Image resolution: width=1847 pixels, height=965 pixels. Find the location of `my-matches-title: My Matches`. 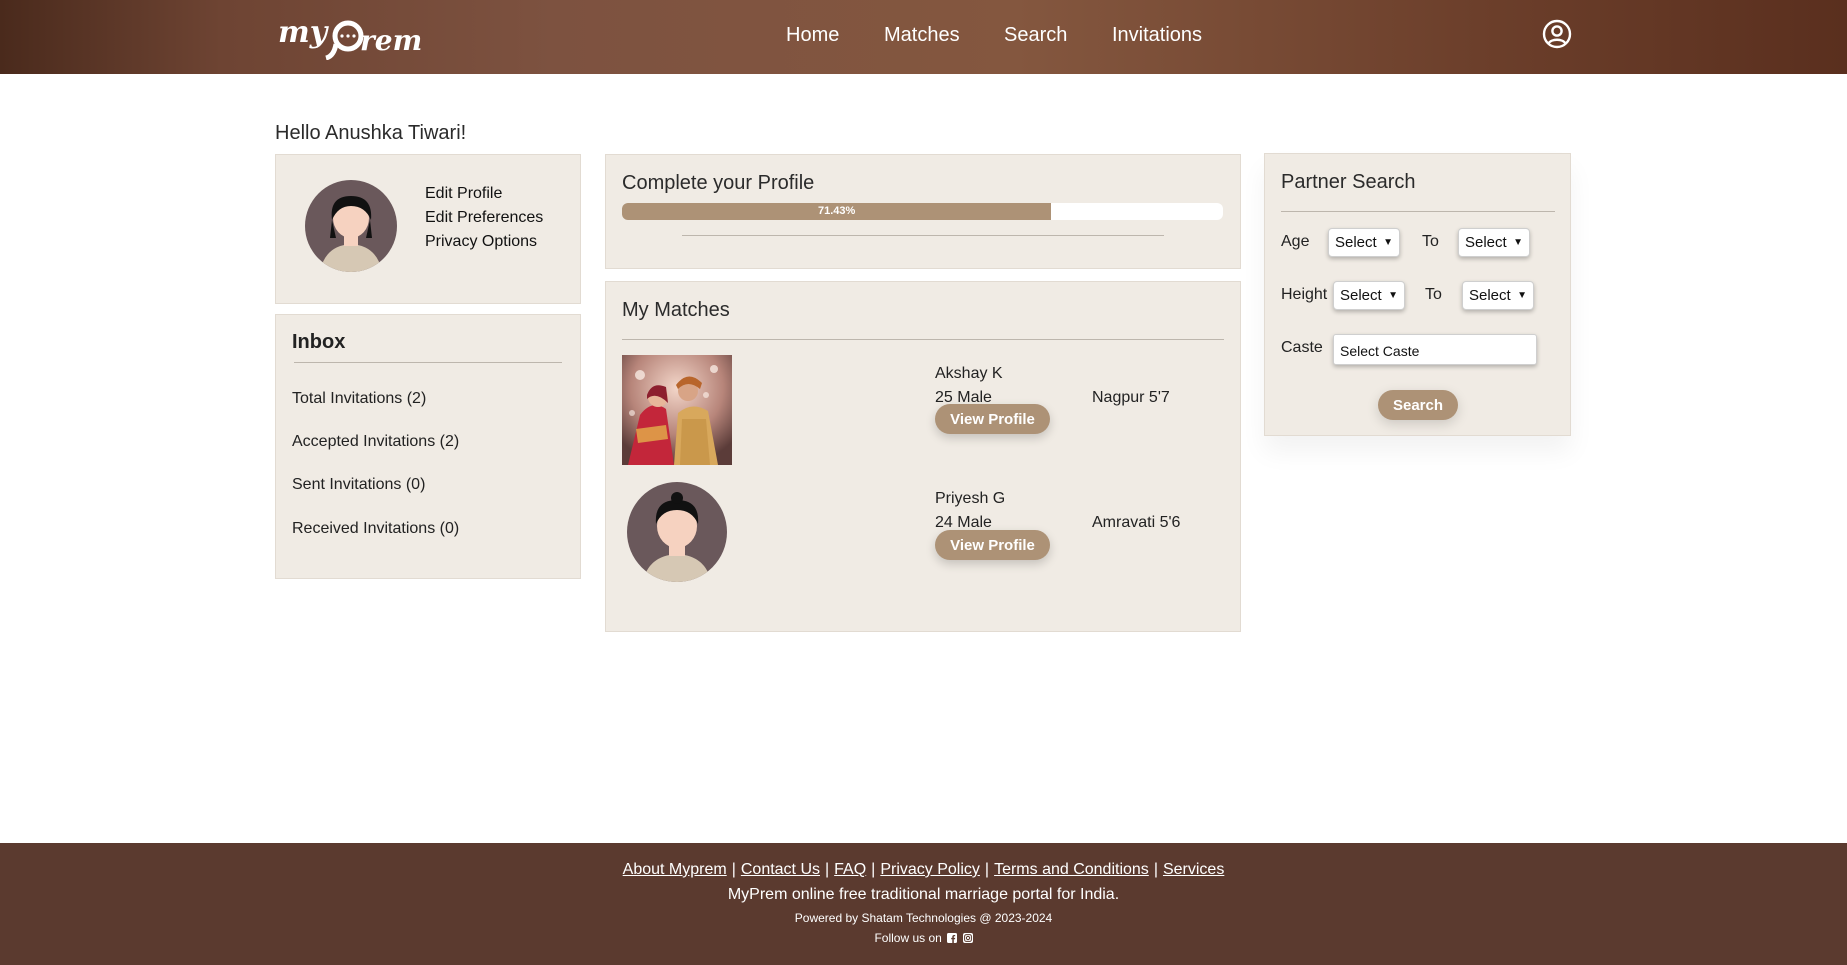

my-matches-title: My Matches is located at coordinates (676, 310).